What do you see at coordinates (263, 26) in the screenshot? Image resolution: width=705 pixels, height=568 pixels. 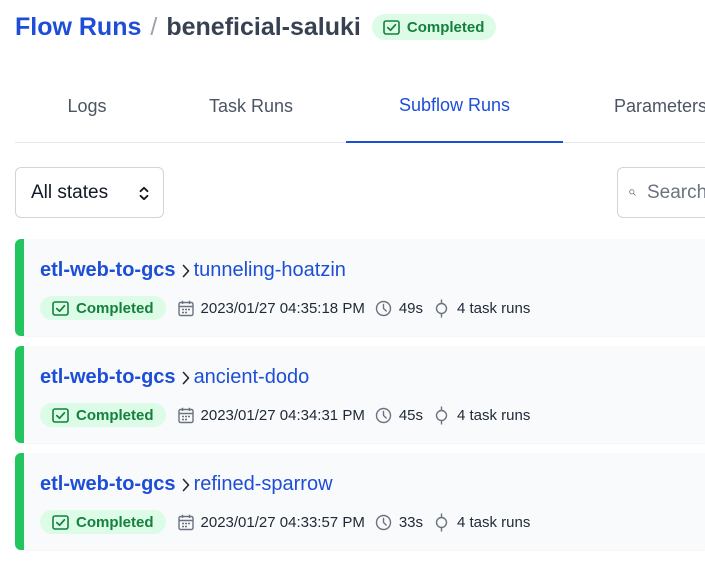 I see `page-title: beneficial-saluki` at bounding box center [263, 26].